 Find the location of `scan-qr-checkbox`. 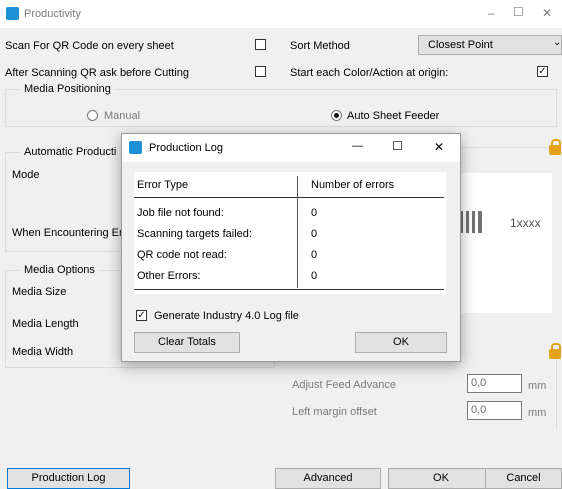

scan-qr-checkbox is located at coordinates (260, 44).